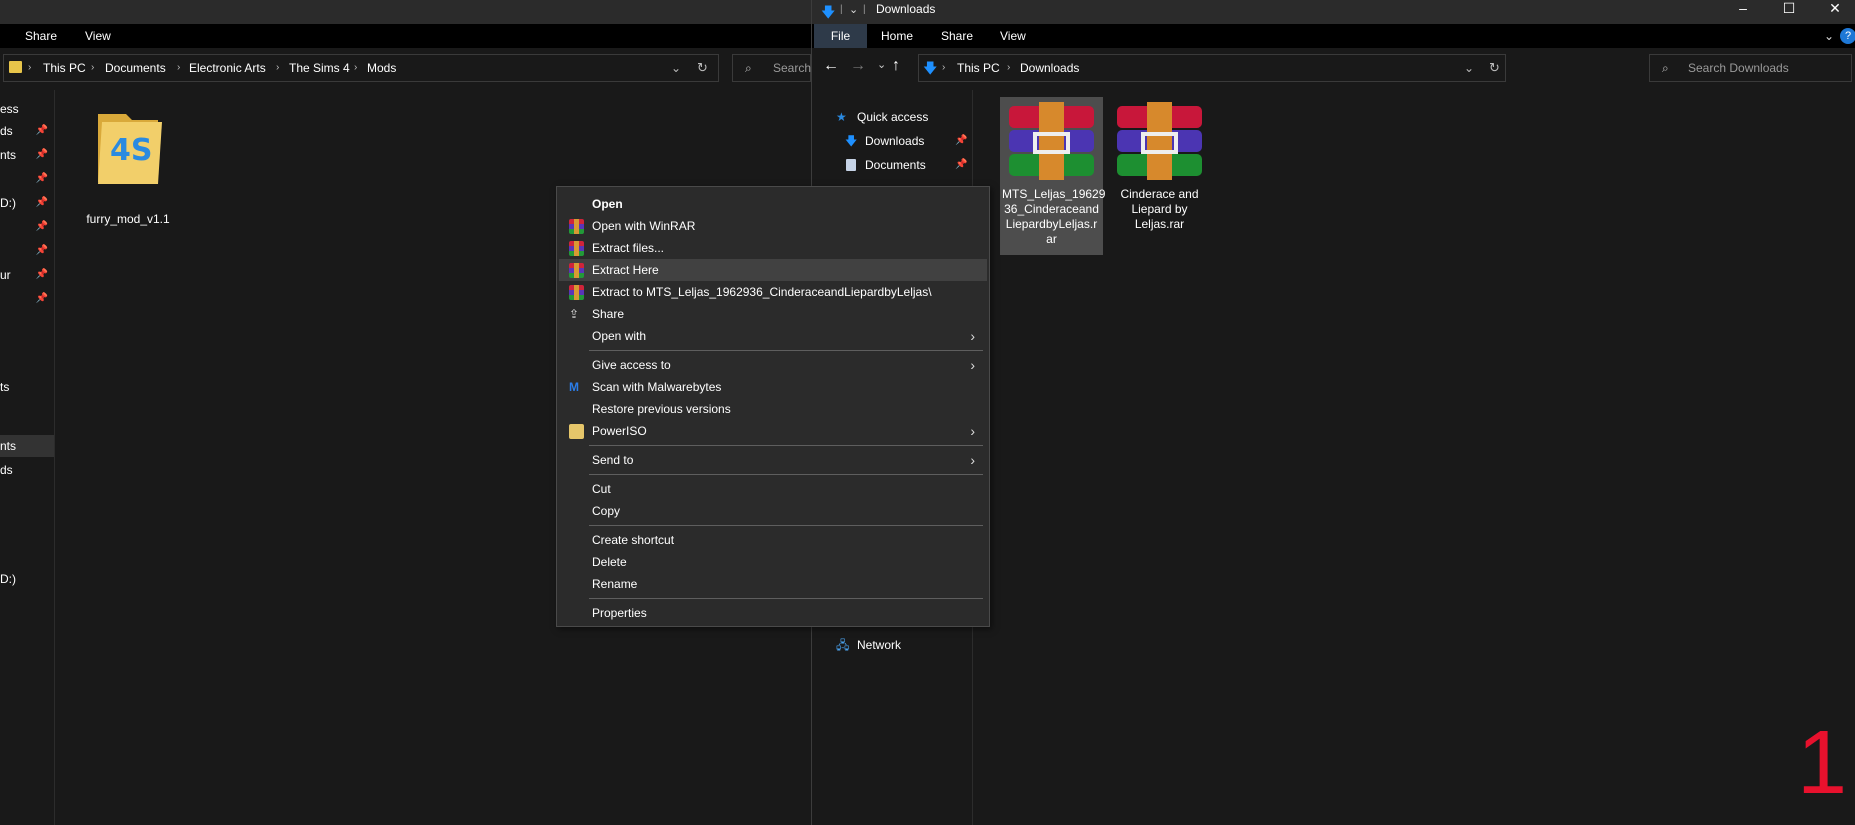 The height and width of the screenshot is (825, 1855). I want to click on menu-item-label: Extract Here, so click(625, 270).